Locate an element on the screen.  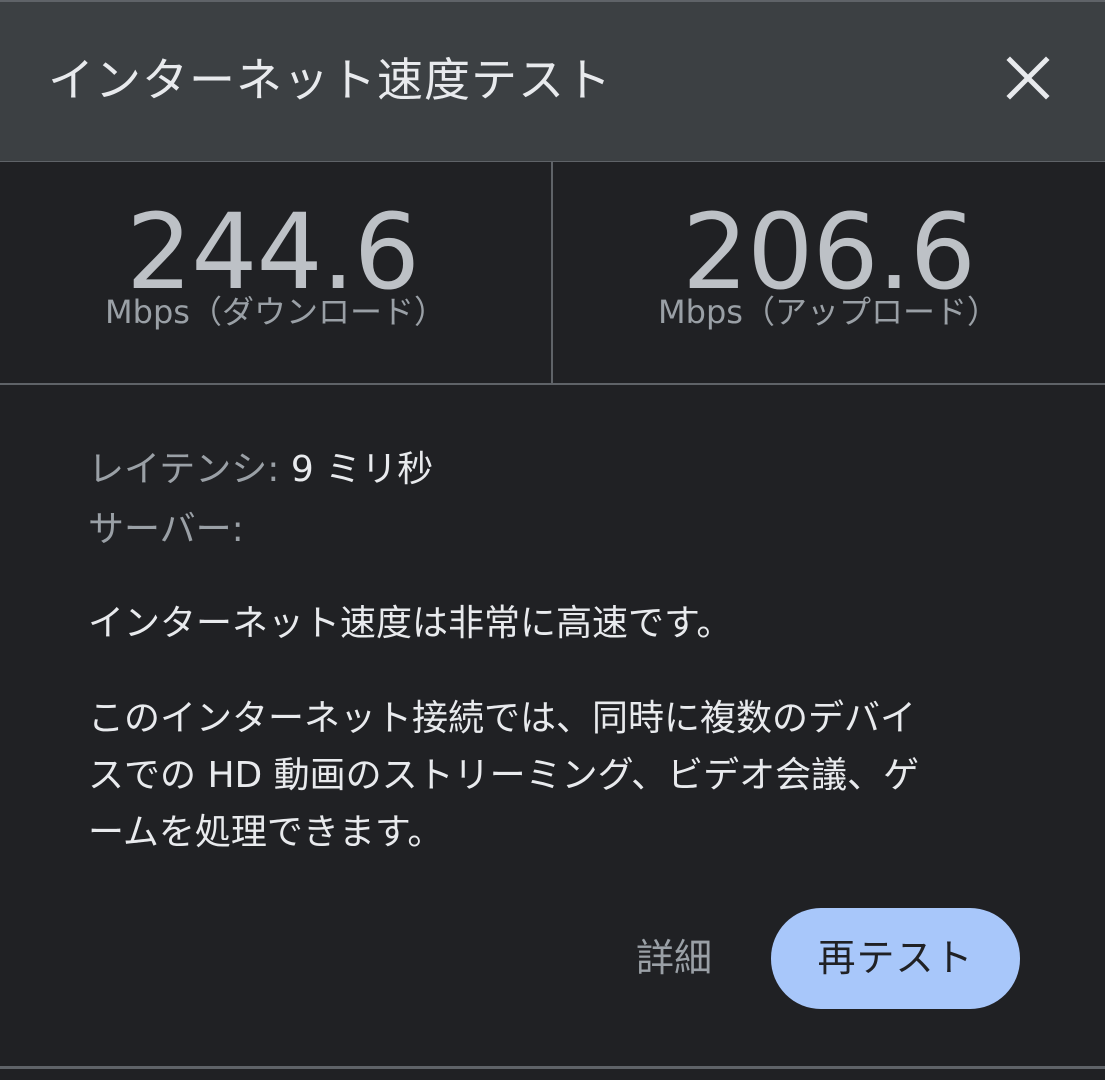
upload-speed-unit: Mbps（アップロード） is located at coordinates (828, 312).